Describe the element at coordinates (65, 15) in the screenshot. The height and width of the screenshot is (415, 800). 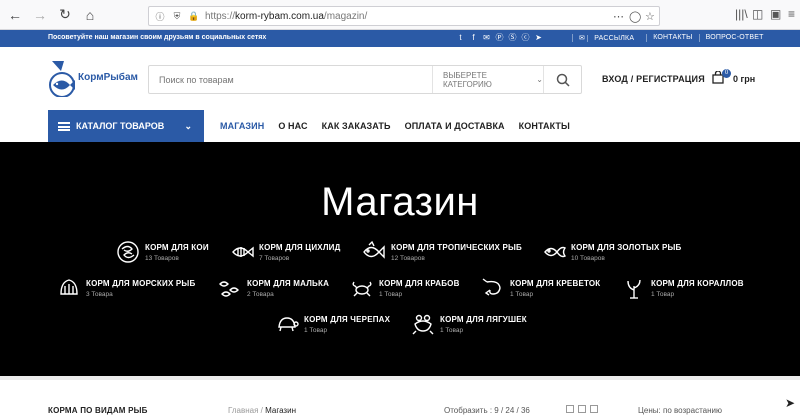
I see `reload-button: ↻` at that location.